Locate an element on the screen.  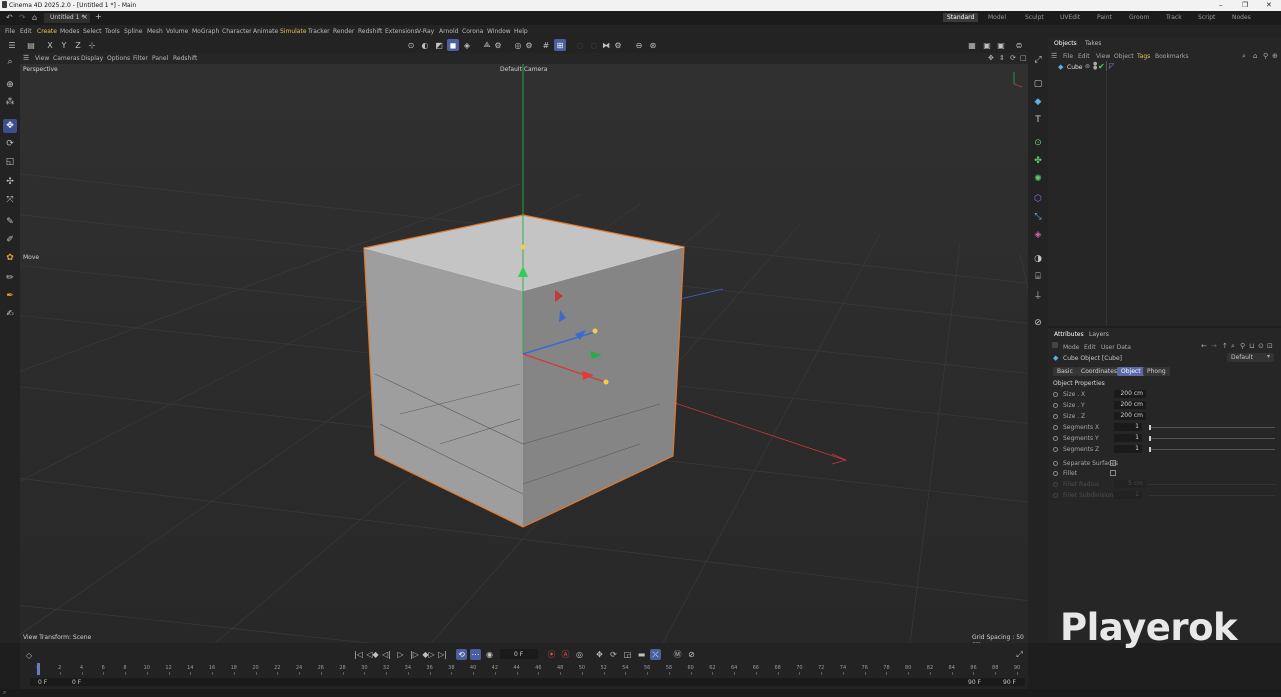
range-start-field: 0 F is located at coordinates (42, 682).